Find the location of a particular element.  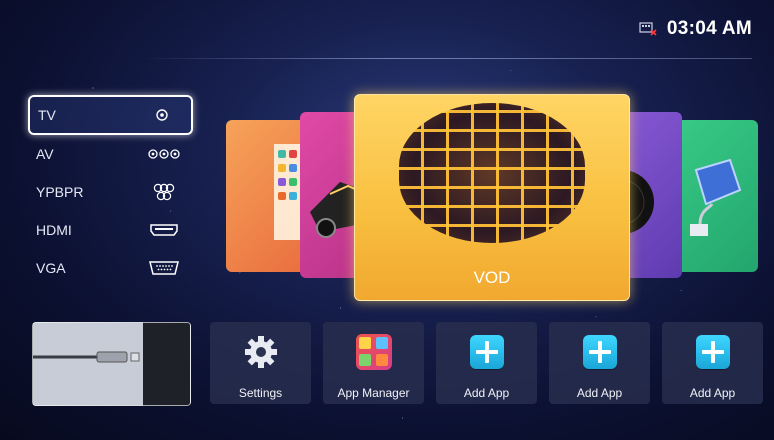

rca-connector-icon is located at coordinates (164, 154).